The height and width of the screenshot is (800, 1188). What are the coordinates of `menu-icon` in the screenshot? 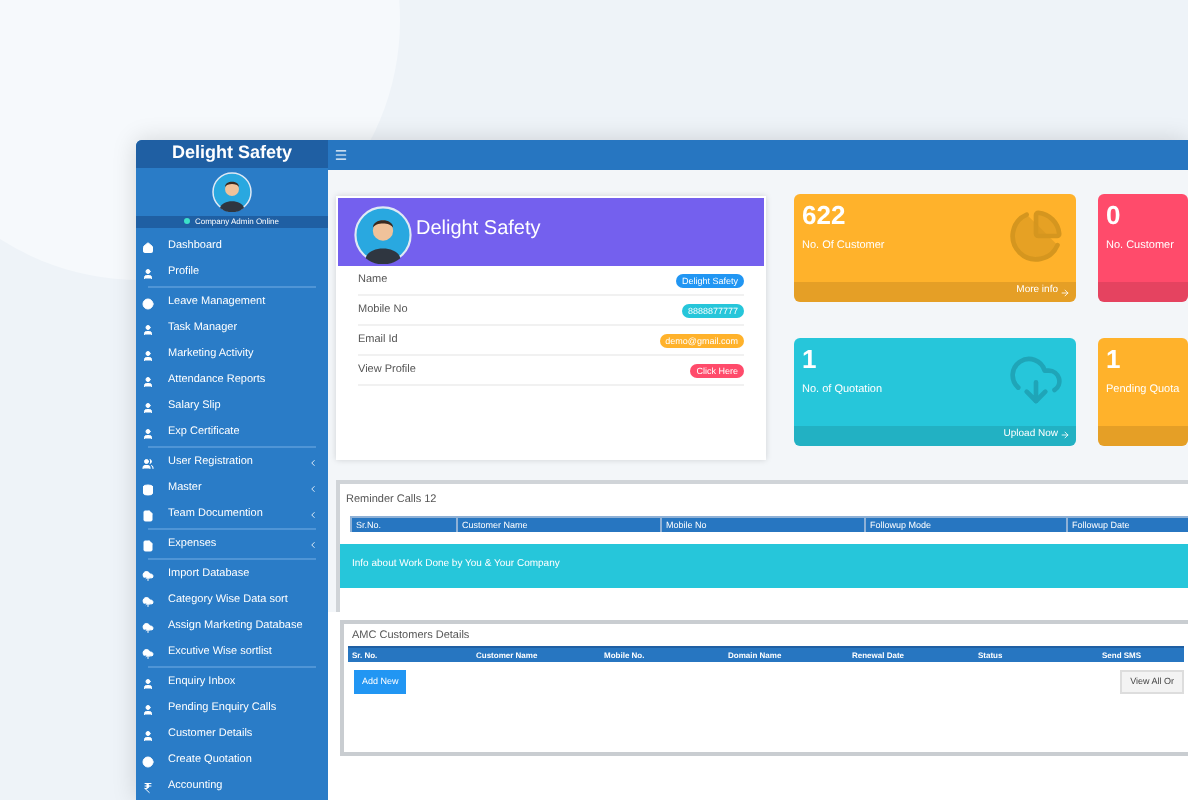 It's located at (341, 155).